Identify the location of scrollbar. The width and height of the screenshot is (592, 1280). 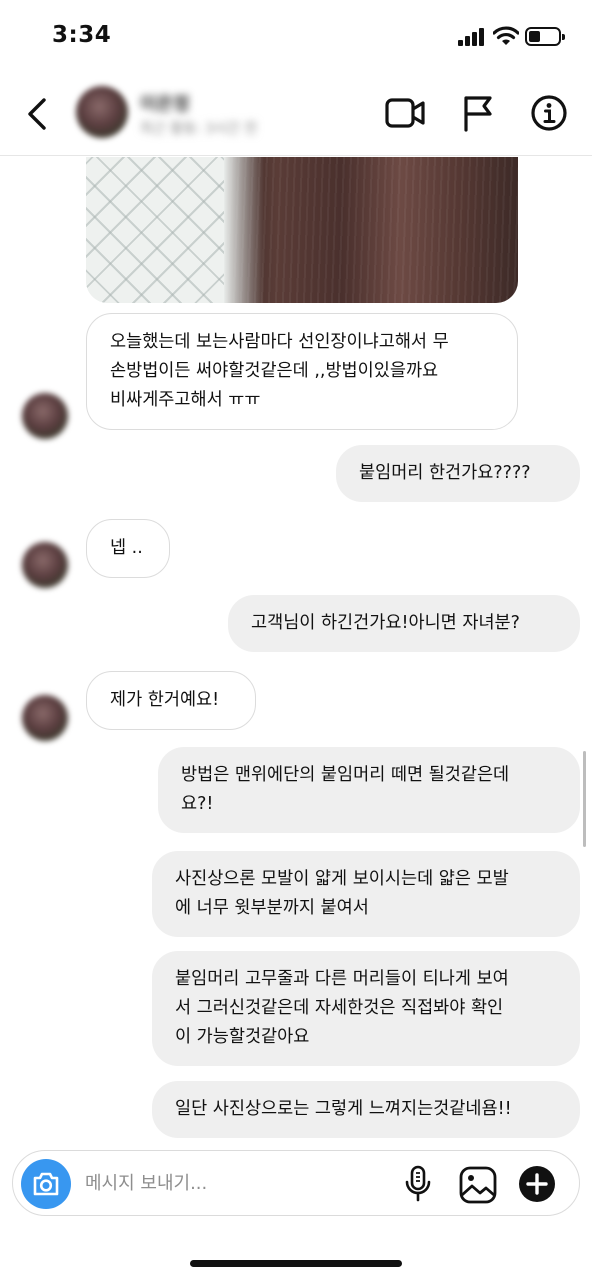
(584, 799).